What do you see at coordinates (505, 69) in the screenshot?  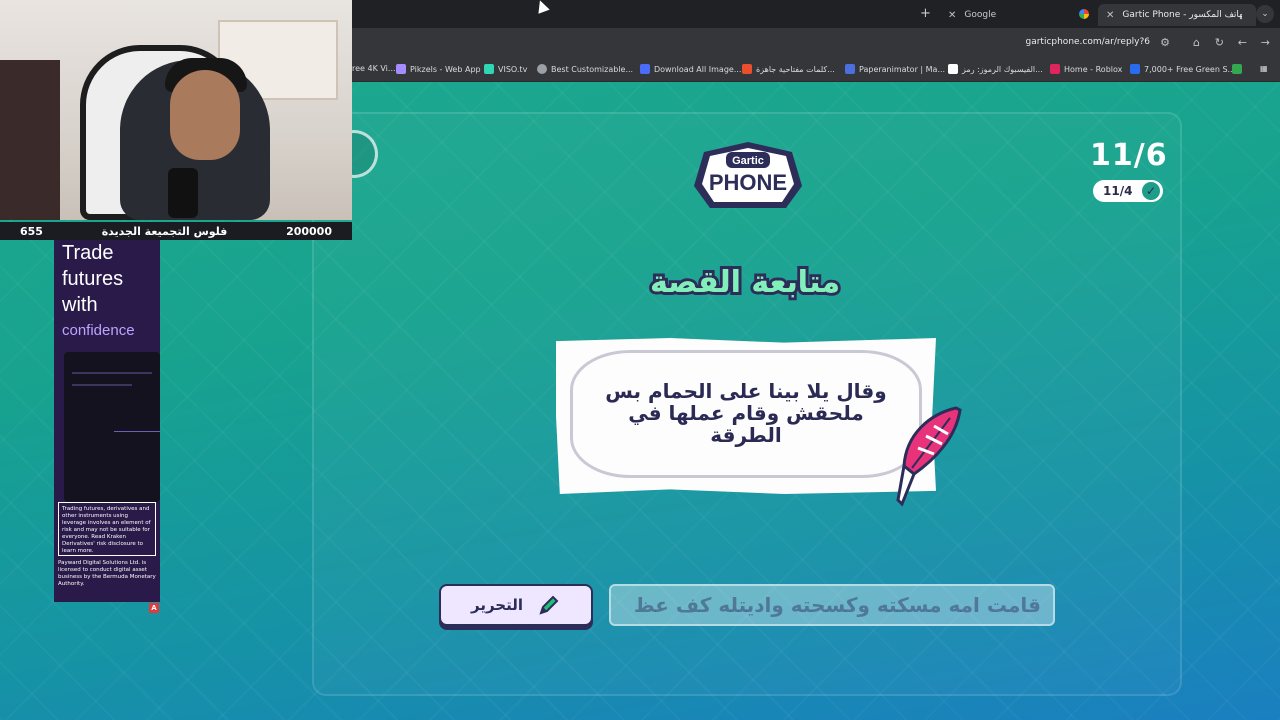 I see `bookmark-item: VISO.tv` at bounding box center [505, 69].